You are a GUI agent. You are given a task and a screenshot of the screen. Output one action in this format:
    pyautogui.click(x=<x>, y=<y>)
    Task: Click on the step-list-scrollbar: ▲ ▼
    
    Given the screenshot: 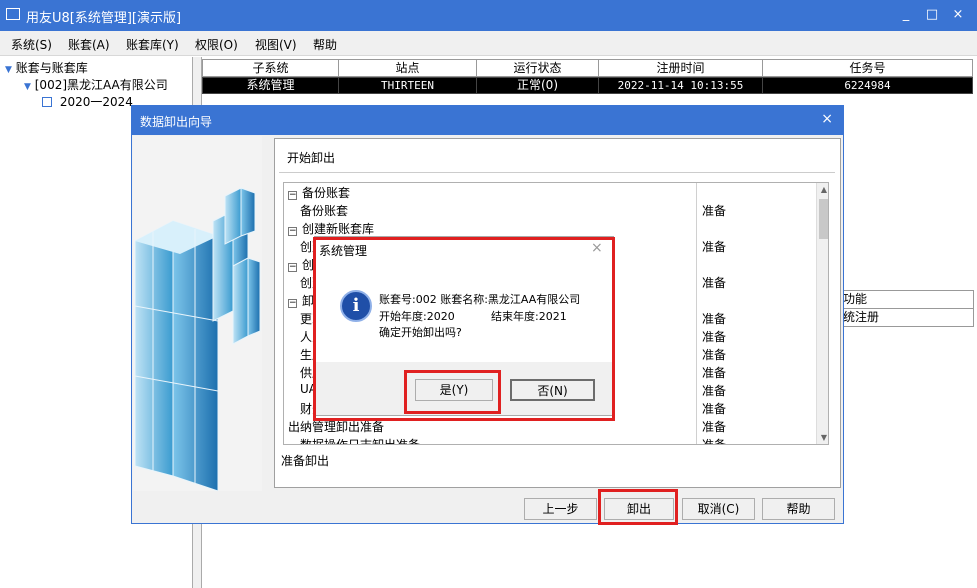 What is the action you would take?
    pyautogui.click(x=822, y=313)
    